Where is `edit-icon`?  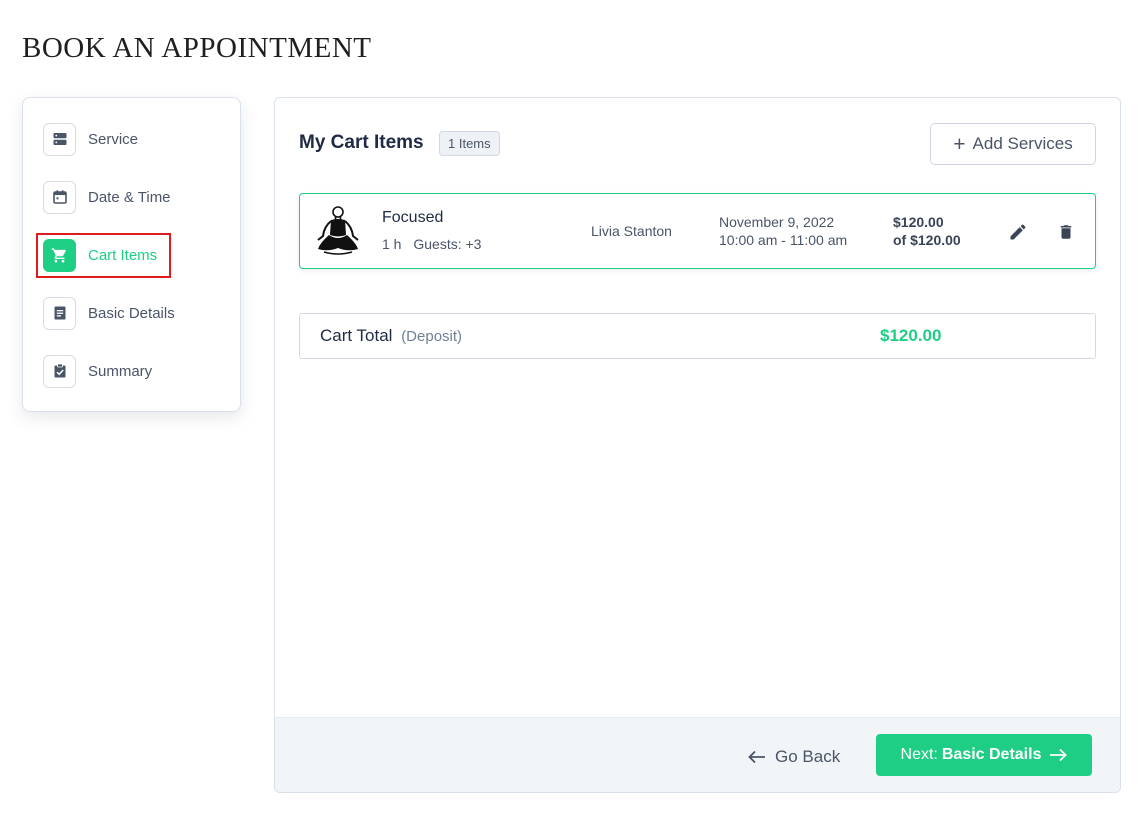 edit-icon is located at coordinates (1018, 232).